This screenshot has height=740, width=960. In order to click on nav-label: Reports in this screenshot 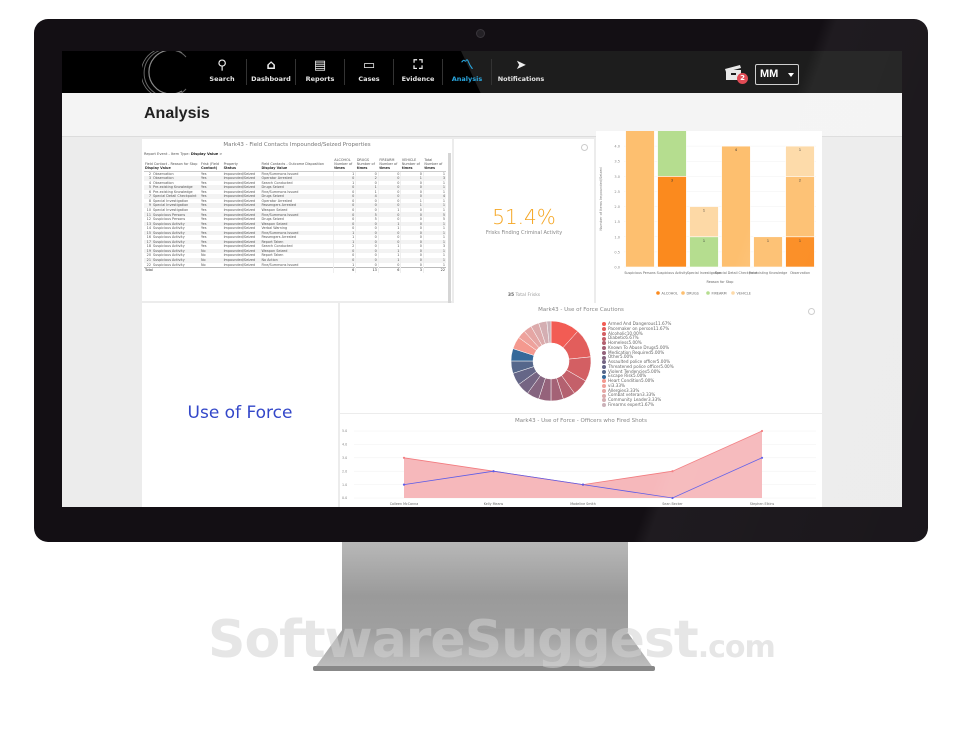, I will do `click(320, 79)`.